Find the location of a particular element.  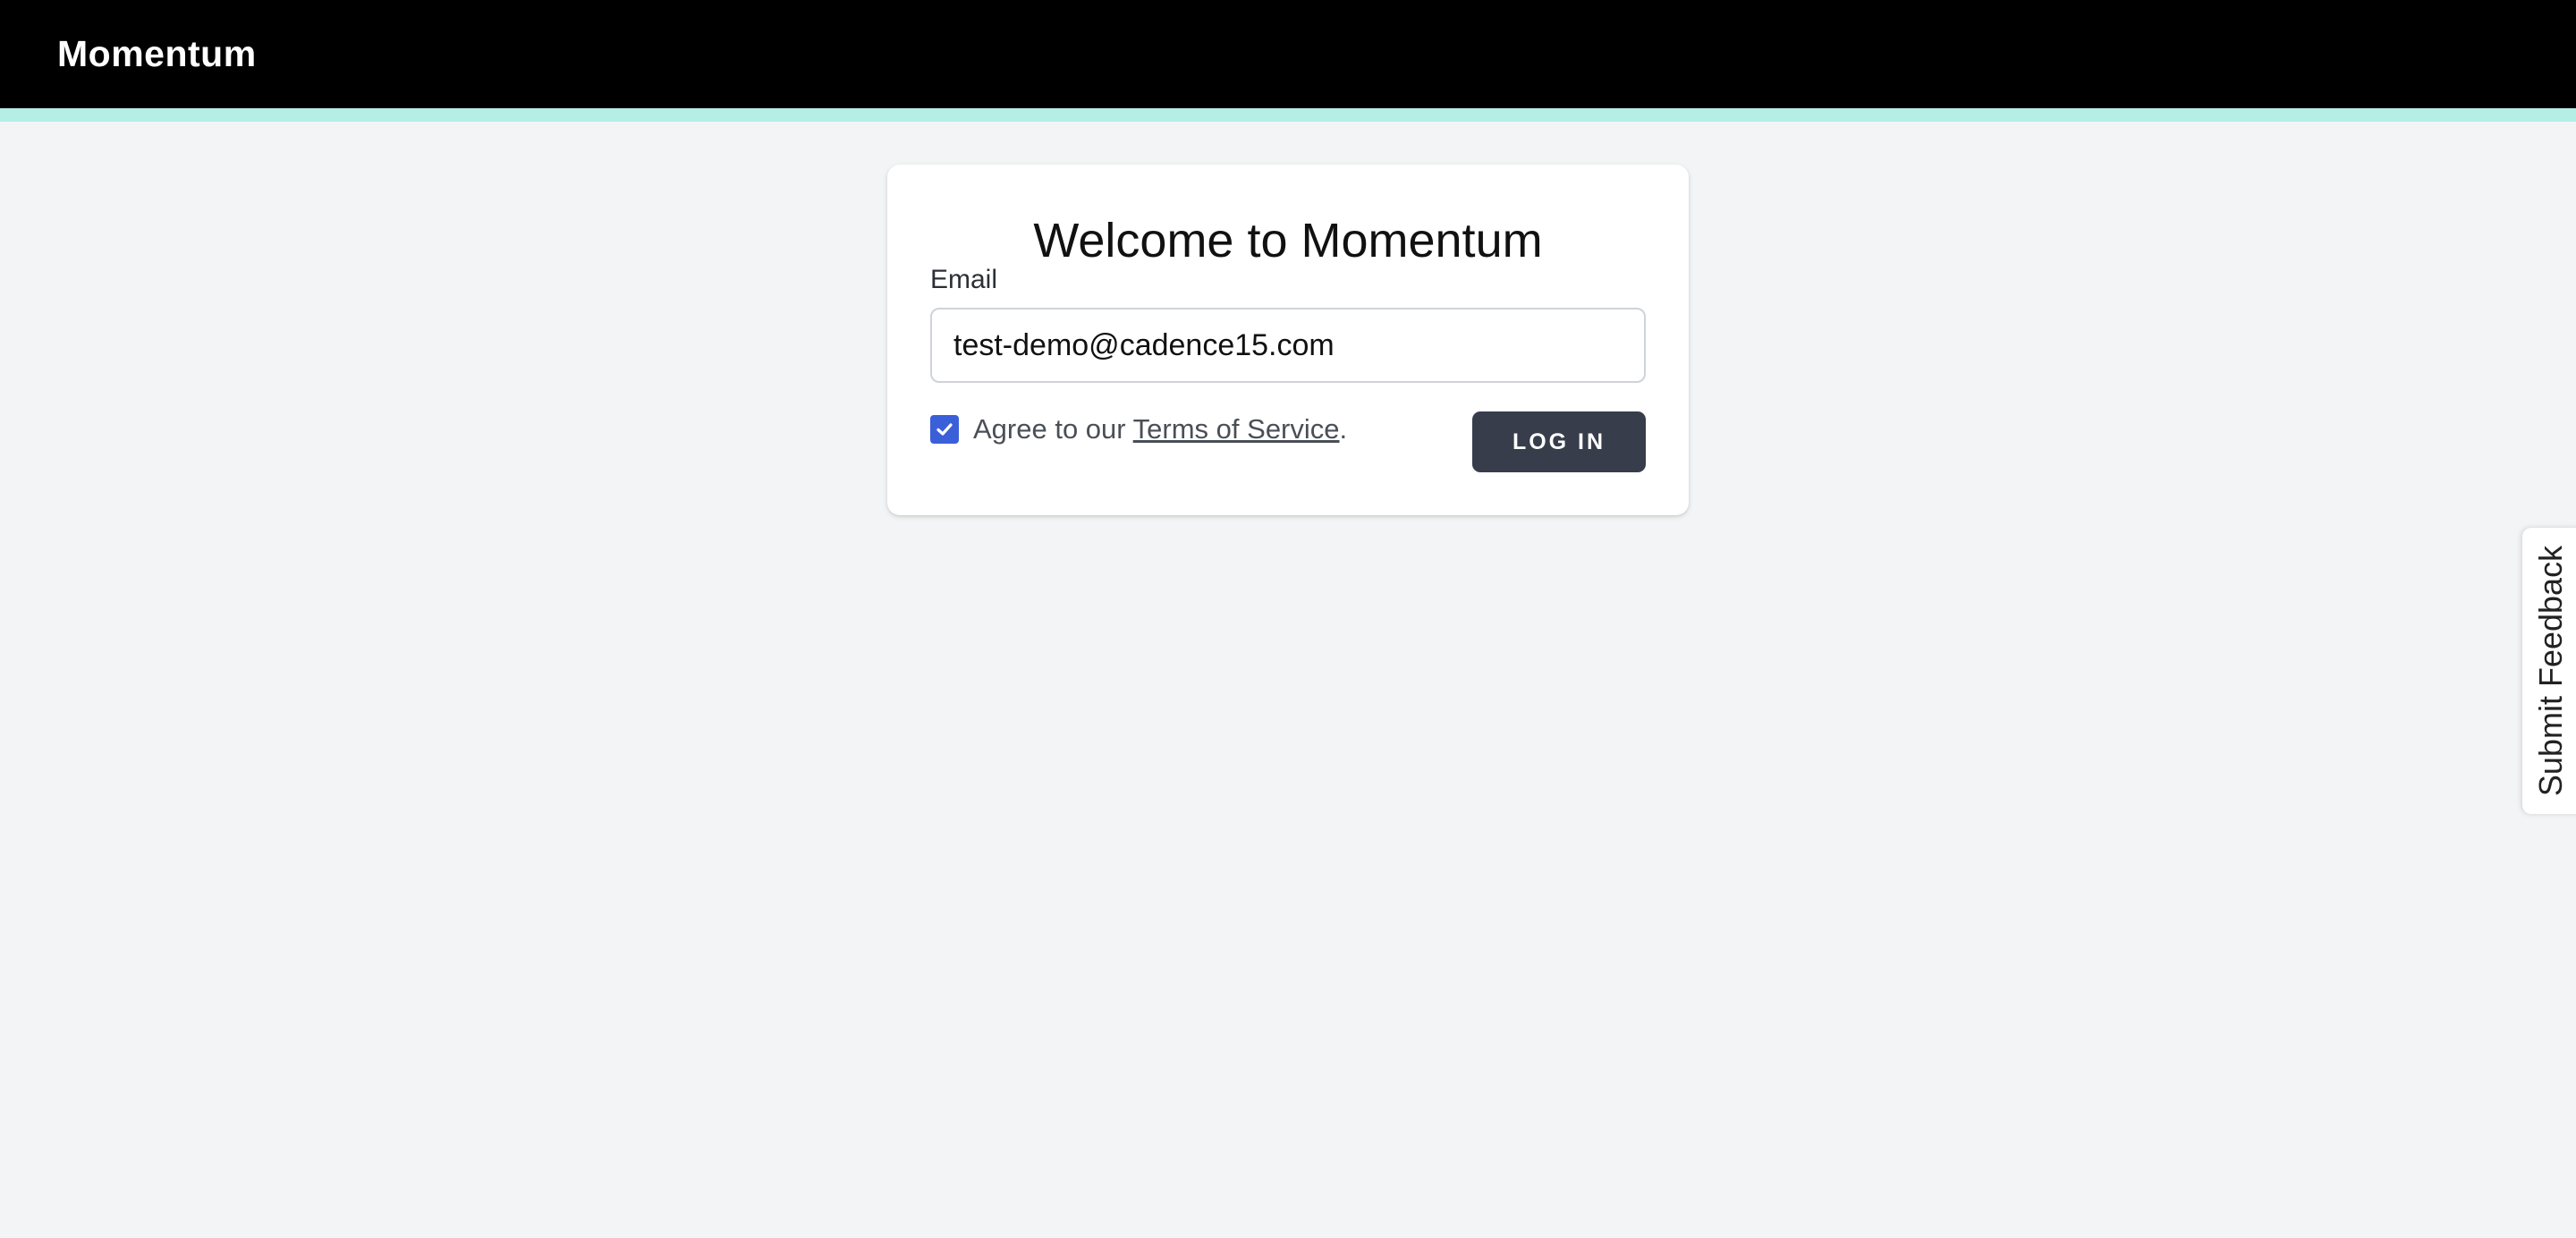

terms-agreement-row: Agree to our Terms of Service. is located at coordinates (1138, 429).